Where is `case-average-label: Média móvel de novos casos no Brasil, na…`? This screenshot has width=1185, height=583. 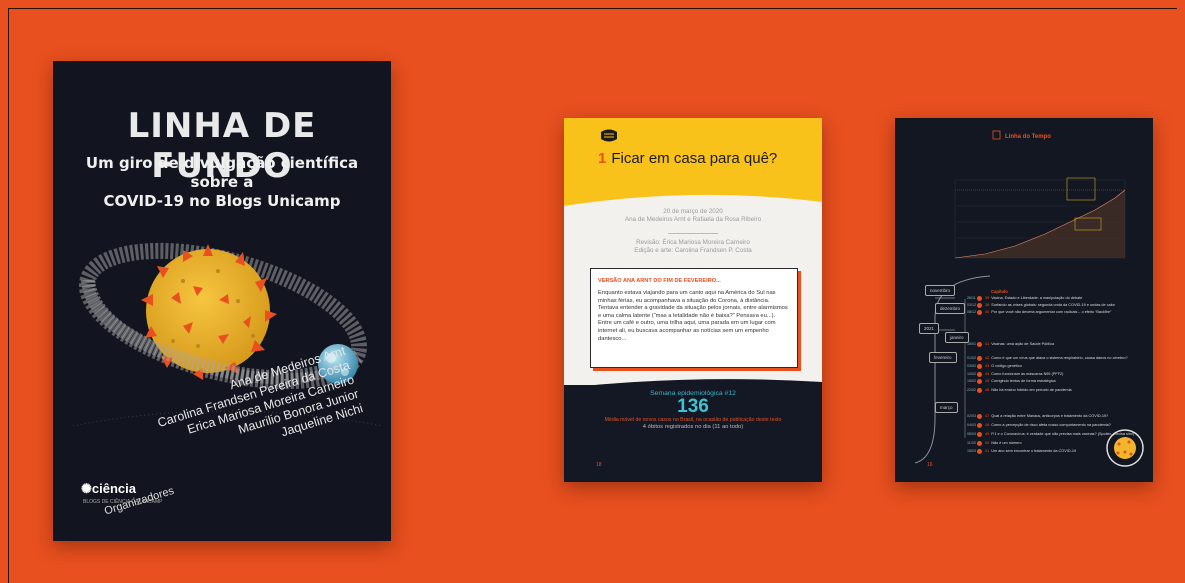
case-average-label: Média móvel de novos casos no Brasil, na… is located at coordinates (693, 420).